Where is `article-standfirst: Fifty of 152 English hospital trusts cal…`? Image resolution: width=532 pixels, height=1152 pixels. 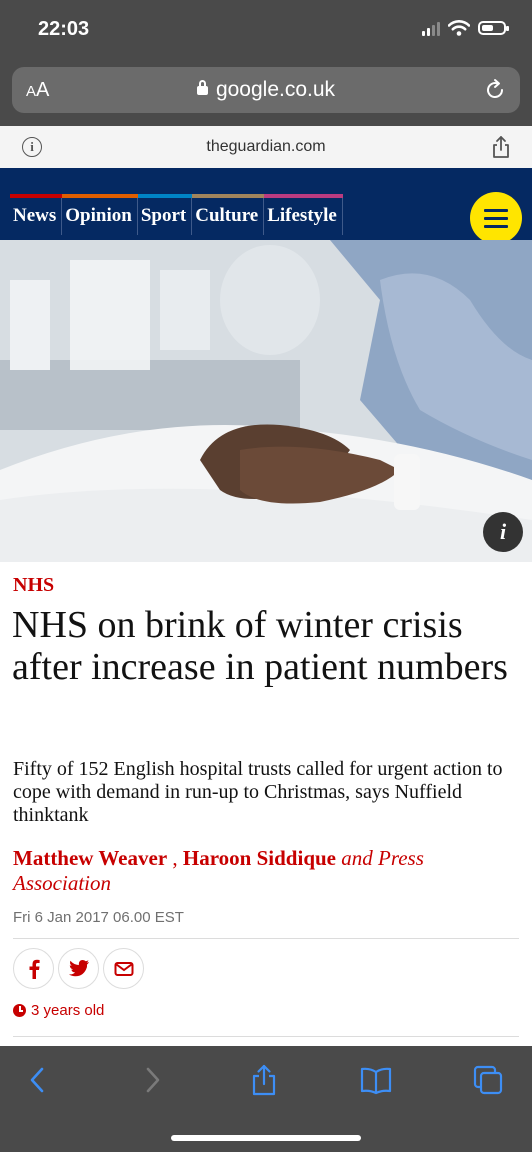
article-standfirst: Fifty of 152 English hospital trusts cal… is located at coordinates (258, 792).